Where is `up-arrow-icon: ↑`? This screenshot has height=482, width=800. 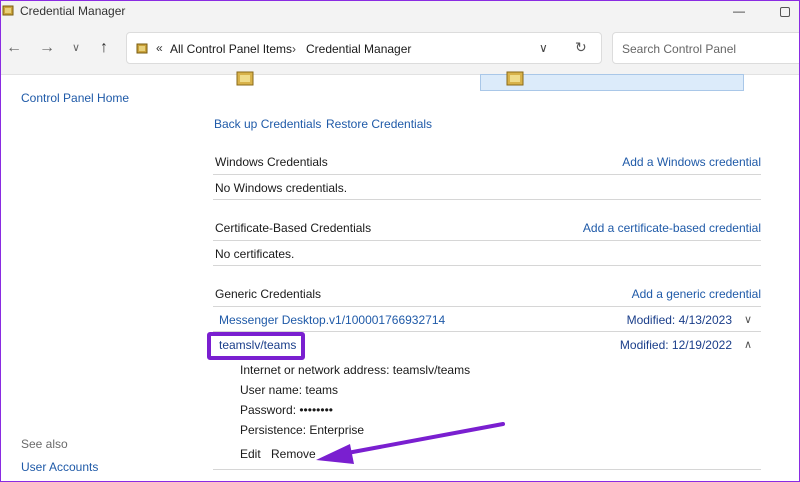 up-arrow-icon: ↑ is located at coordinates (104, 48).